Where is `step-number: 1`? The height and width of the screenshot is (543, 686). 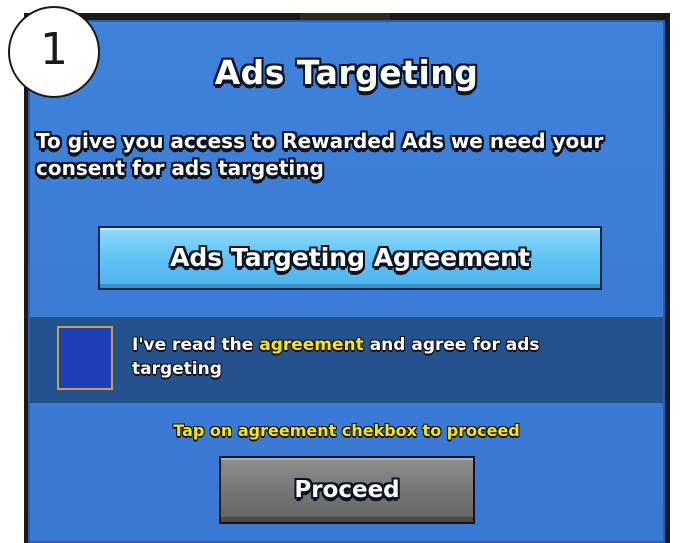
step-number: 1 is located at coordinates (54, 49).